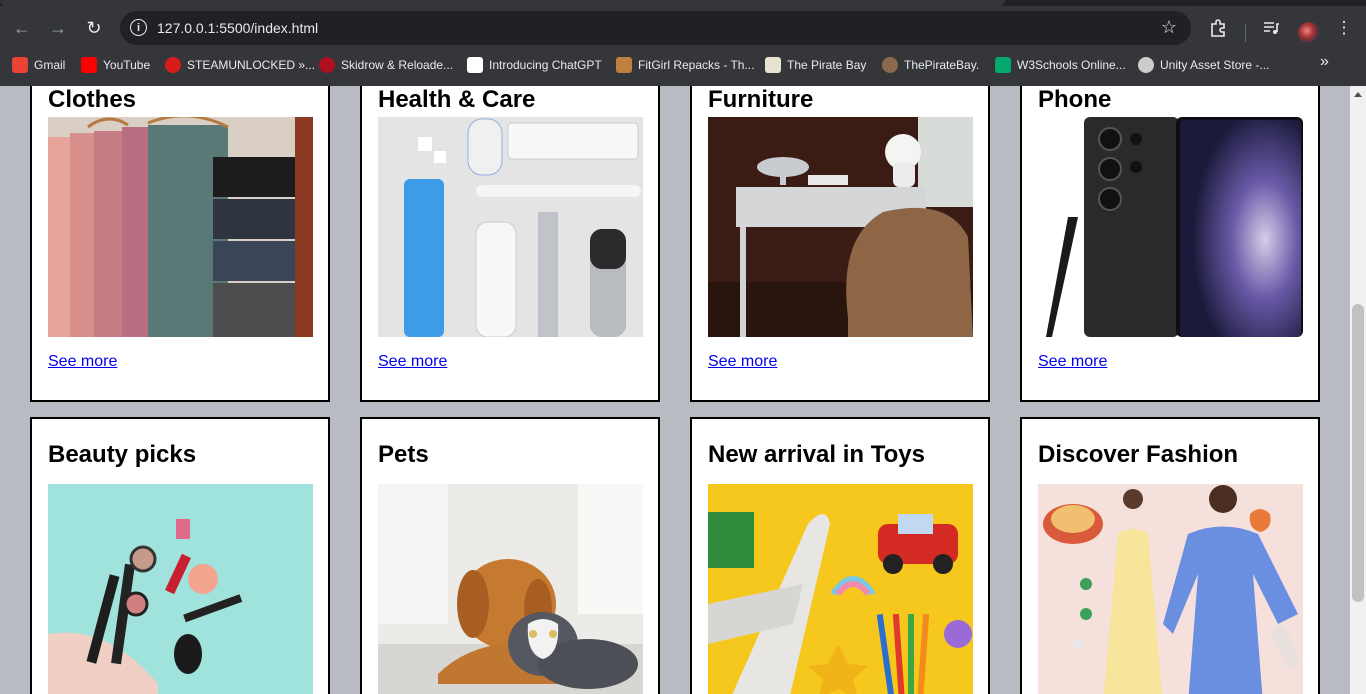 The width and height of the screenshot is (1366, 694). I want to click on skidrow-icon, so click(327, 65).